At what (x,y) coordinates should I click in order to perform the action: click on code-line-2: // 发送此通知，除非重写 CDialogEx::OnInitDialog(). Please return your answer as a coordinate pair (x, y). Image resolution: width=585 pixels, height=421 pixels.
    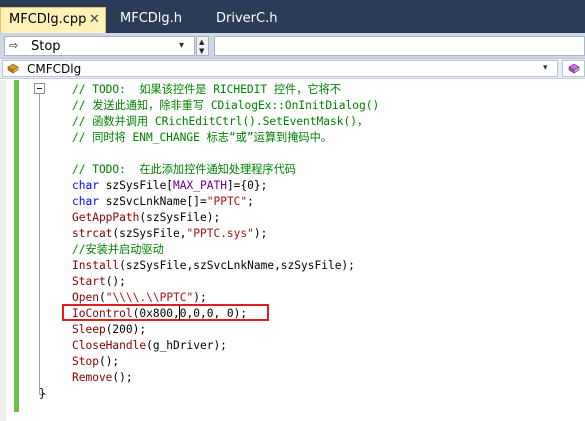
    Looking at the image, I should click on (226, 105).